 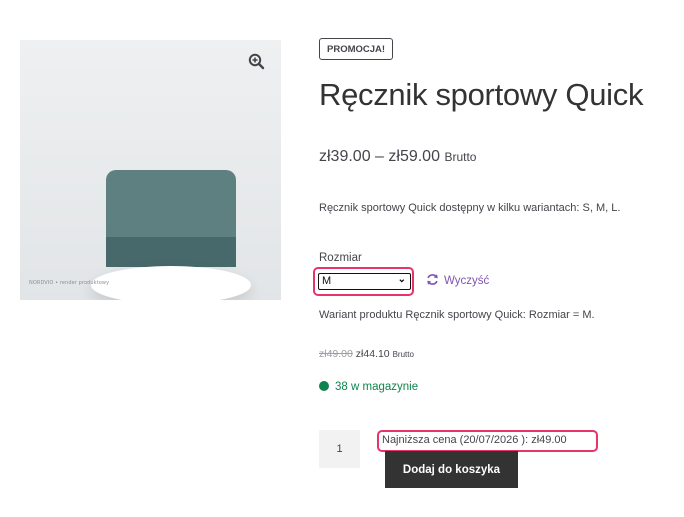 What do you see at coordinates (171, 283) in the screenshot?
I see `product-base-shape` at bounding box center [171, 283].